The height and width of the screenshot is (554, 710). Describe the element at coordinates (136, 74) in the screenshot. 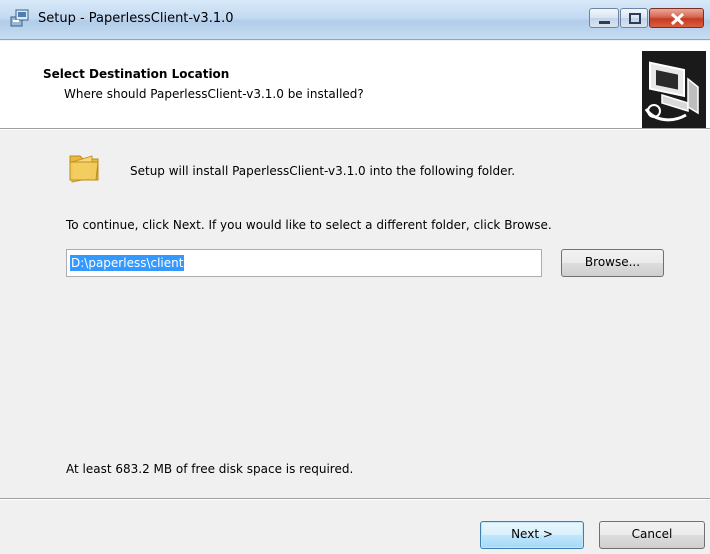

I see `page-title: Select Destination Location` at that location.